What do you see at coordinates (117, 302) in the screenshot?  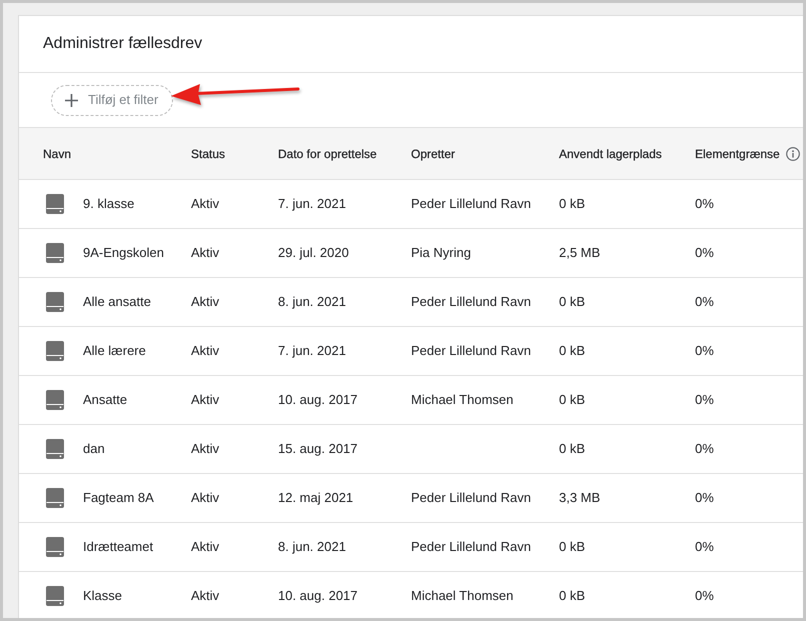 I see `drive-name: Alle ansatte` at bounding box center [117, 302].